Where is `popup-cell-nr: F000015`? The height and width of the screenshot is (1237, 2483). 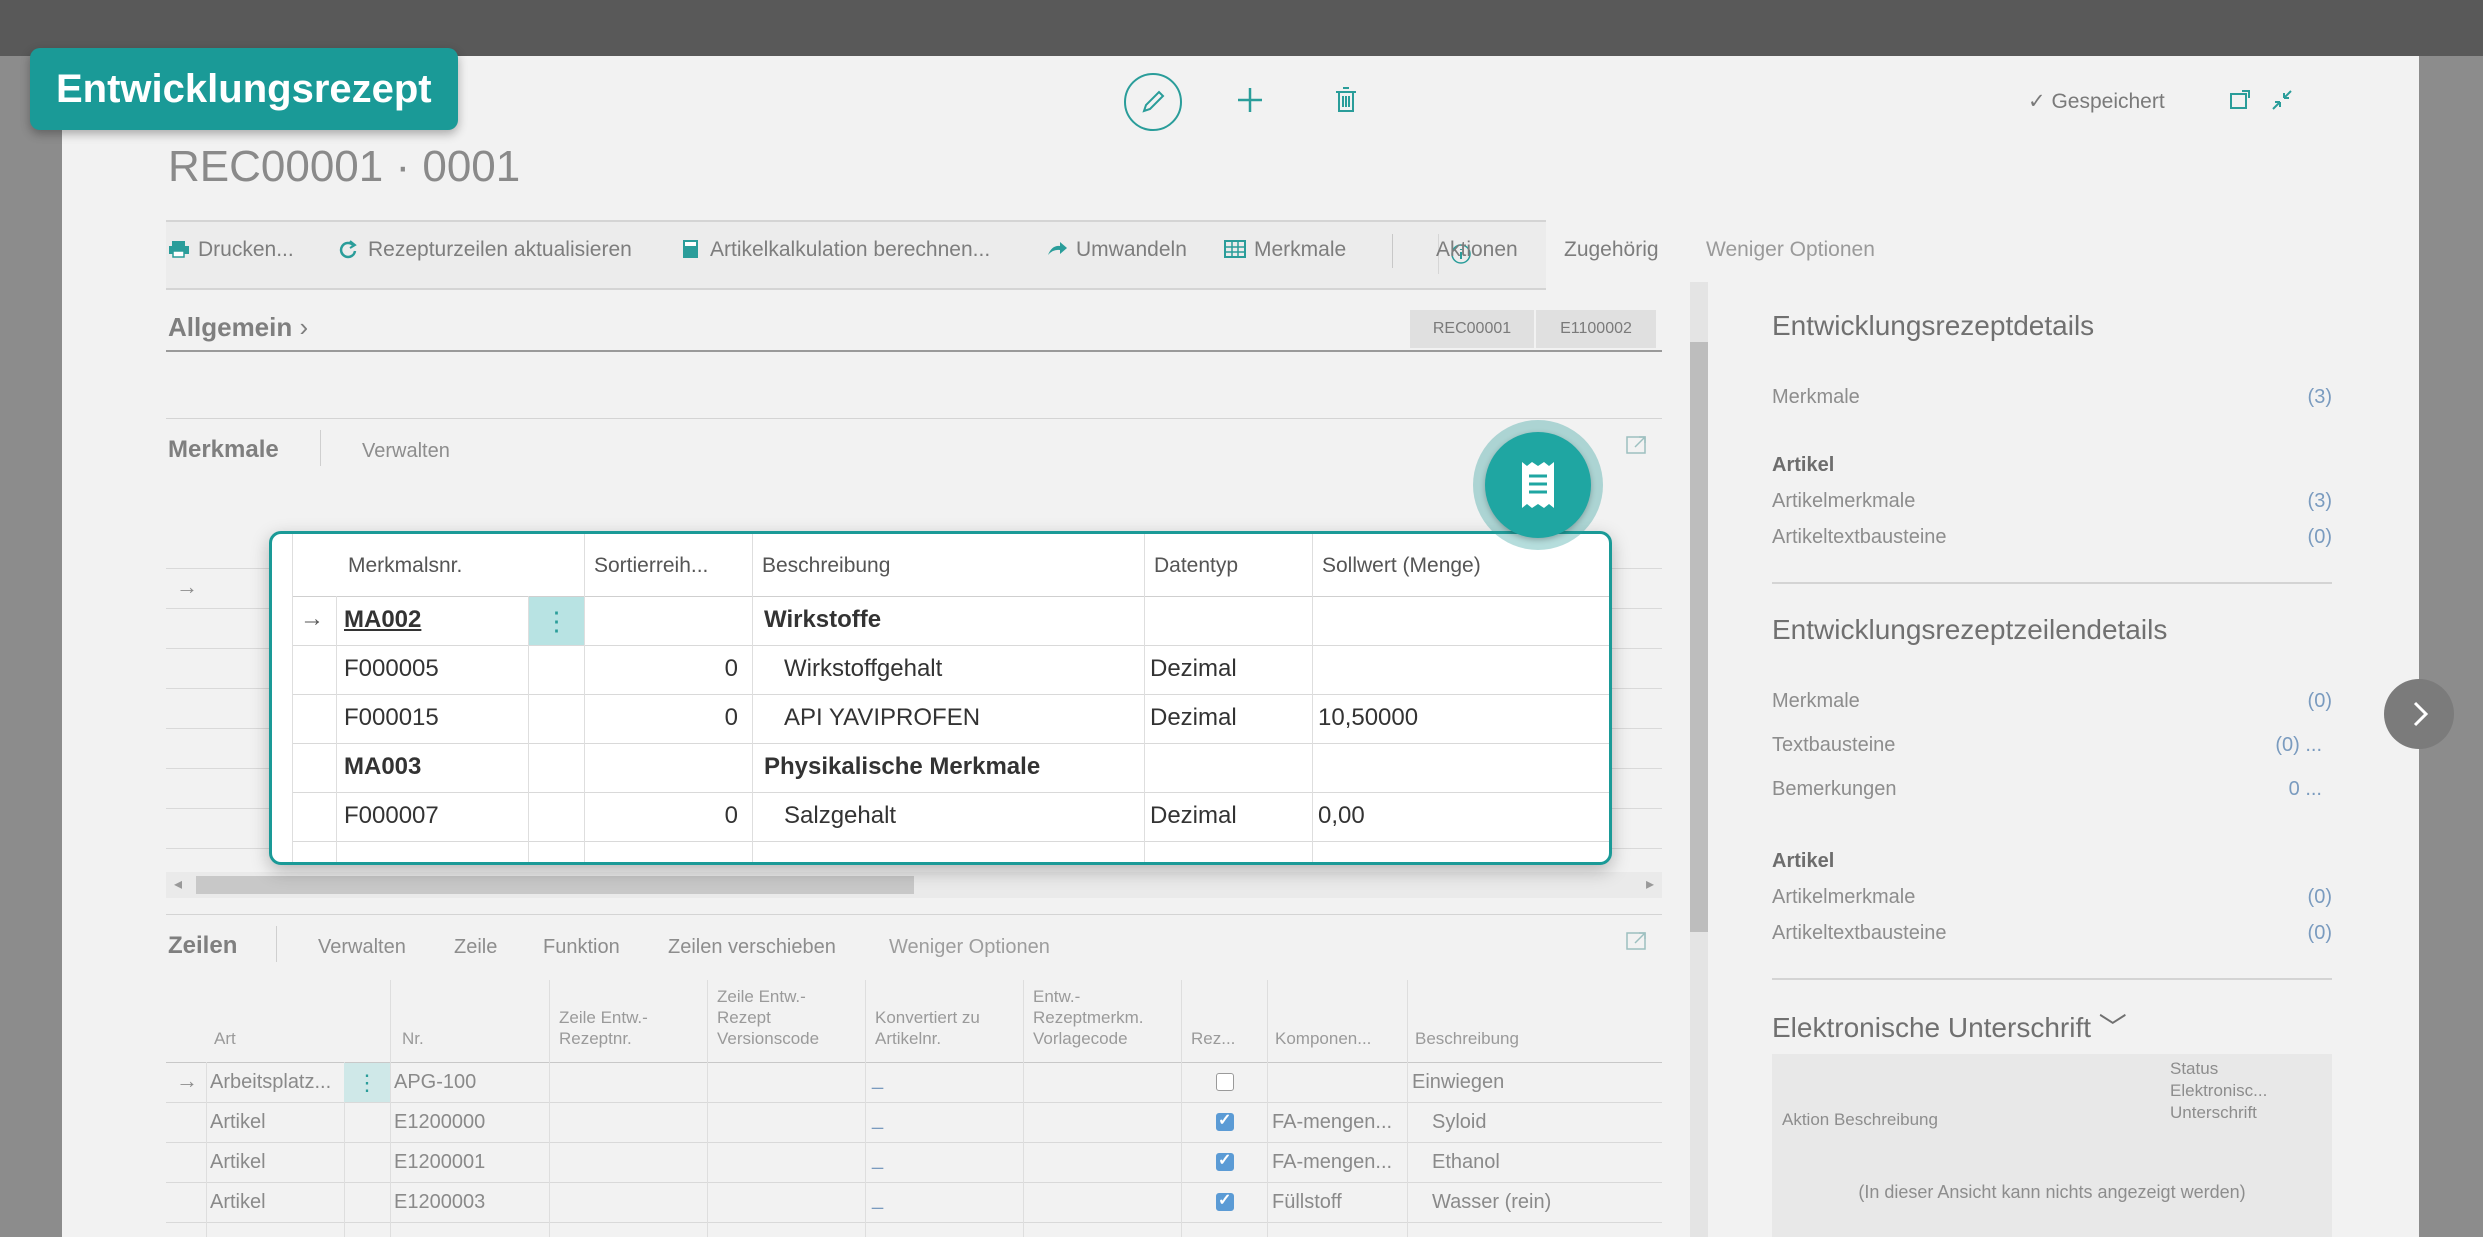 popup-cell-nr: F000015 is located at coordinates (391, 718).